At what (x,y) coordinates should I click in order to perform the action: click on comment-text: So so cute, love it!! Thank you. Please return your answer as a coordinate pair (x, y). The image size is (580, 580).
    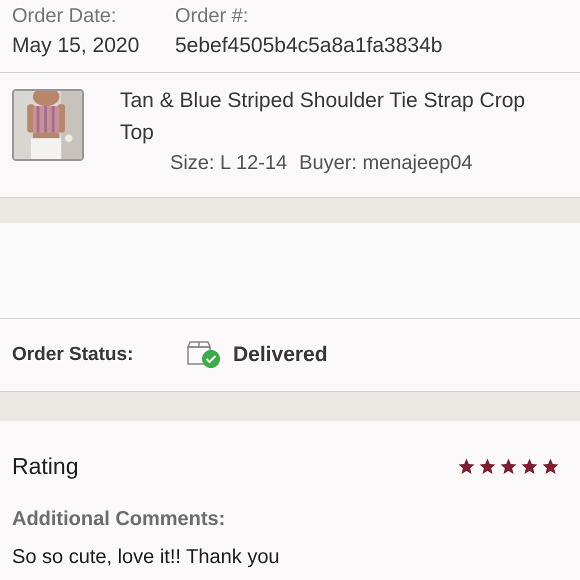
    Looking at the image, I should click on (146, 557).